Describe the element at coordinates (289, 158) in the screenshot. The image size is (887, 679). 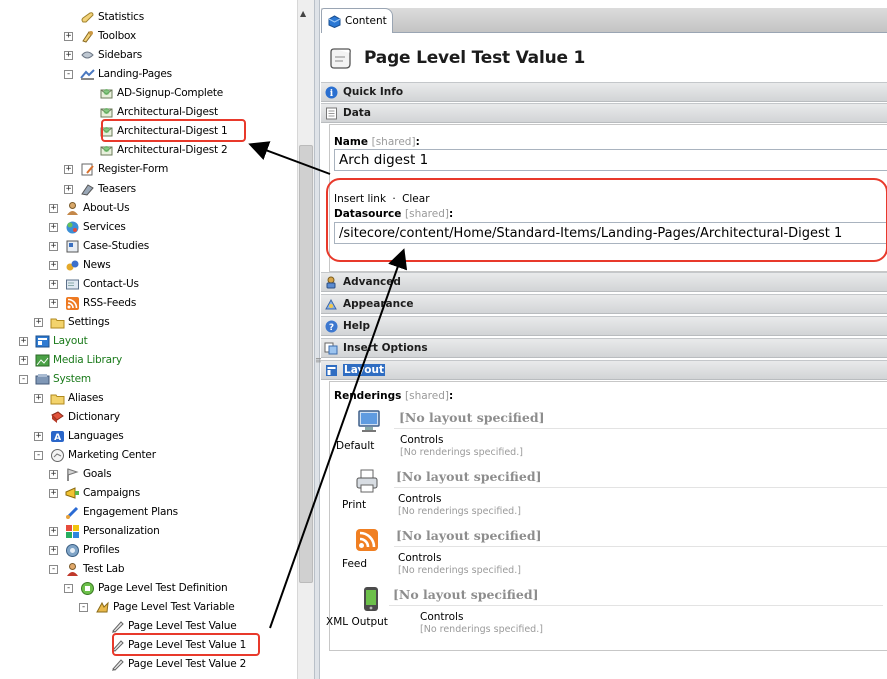
I see `arrow-to-tree-item` at that location.